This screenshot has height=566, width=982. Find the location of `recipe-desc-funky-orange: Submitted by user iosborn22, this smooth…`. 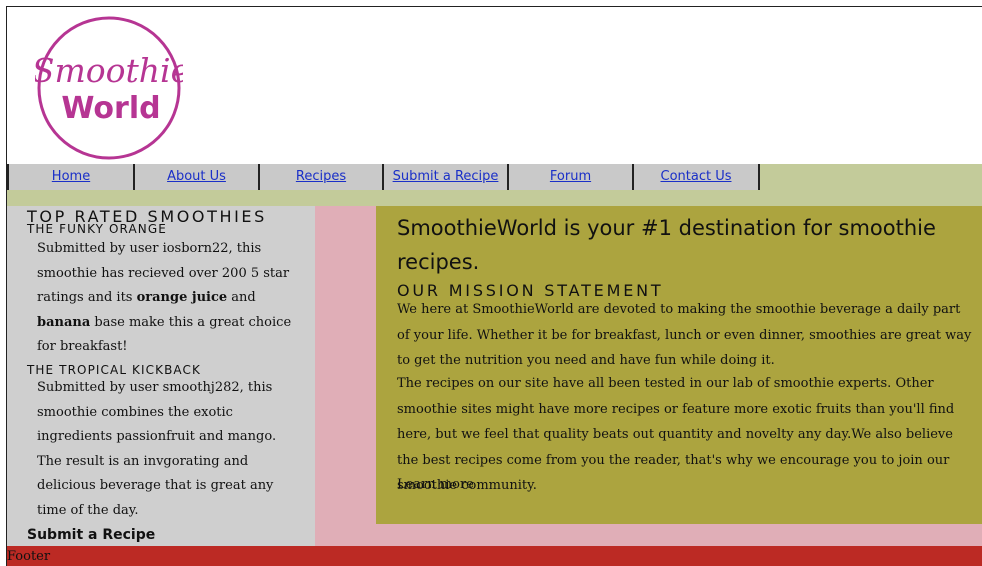

recipe-desc-funky-orange: Submitted by user iosborn22, this smooth… is located at coordinates (164, 297).